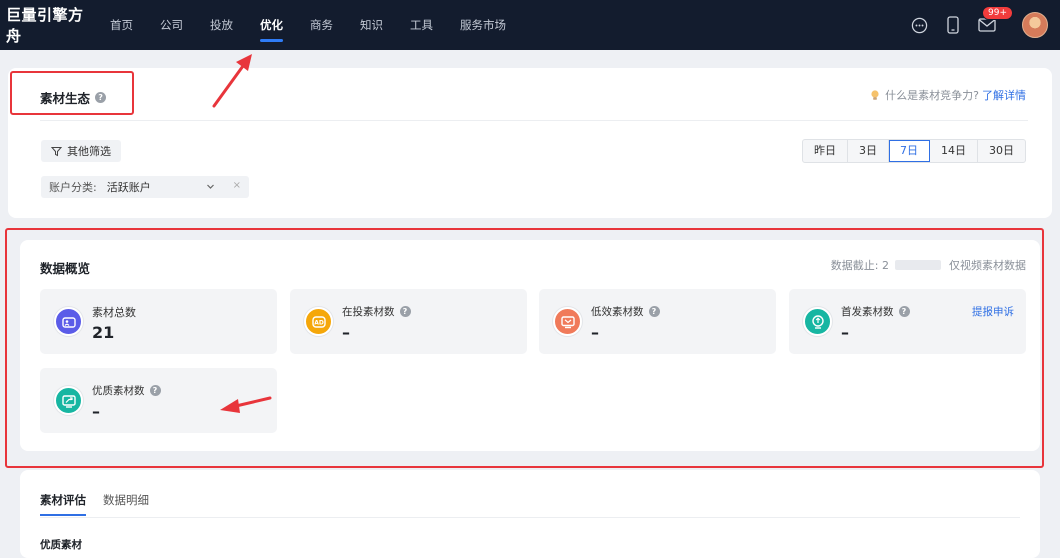 The height and width of the screenshot is (558, 1060). I want to click on overview-meta: 数据截止: 2 仅视频素材数据, so click(928, 265).